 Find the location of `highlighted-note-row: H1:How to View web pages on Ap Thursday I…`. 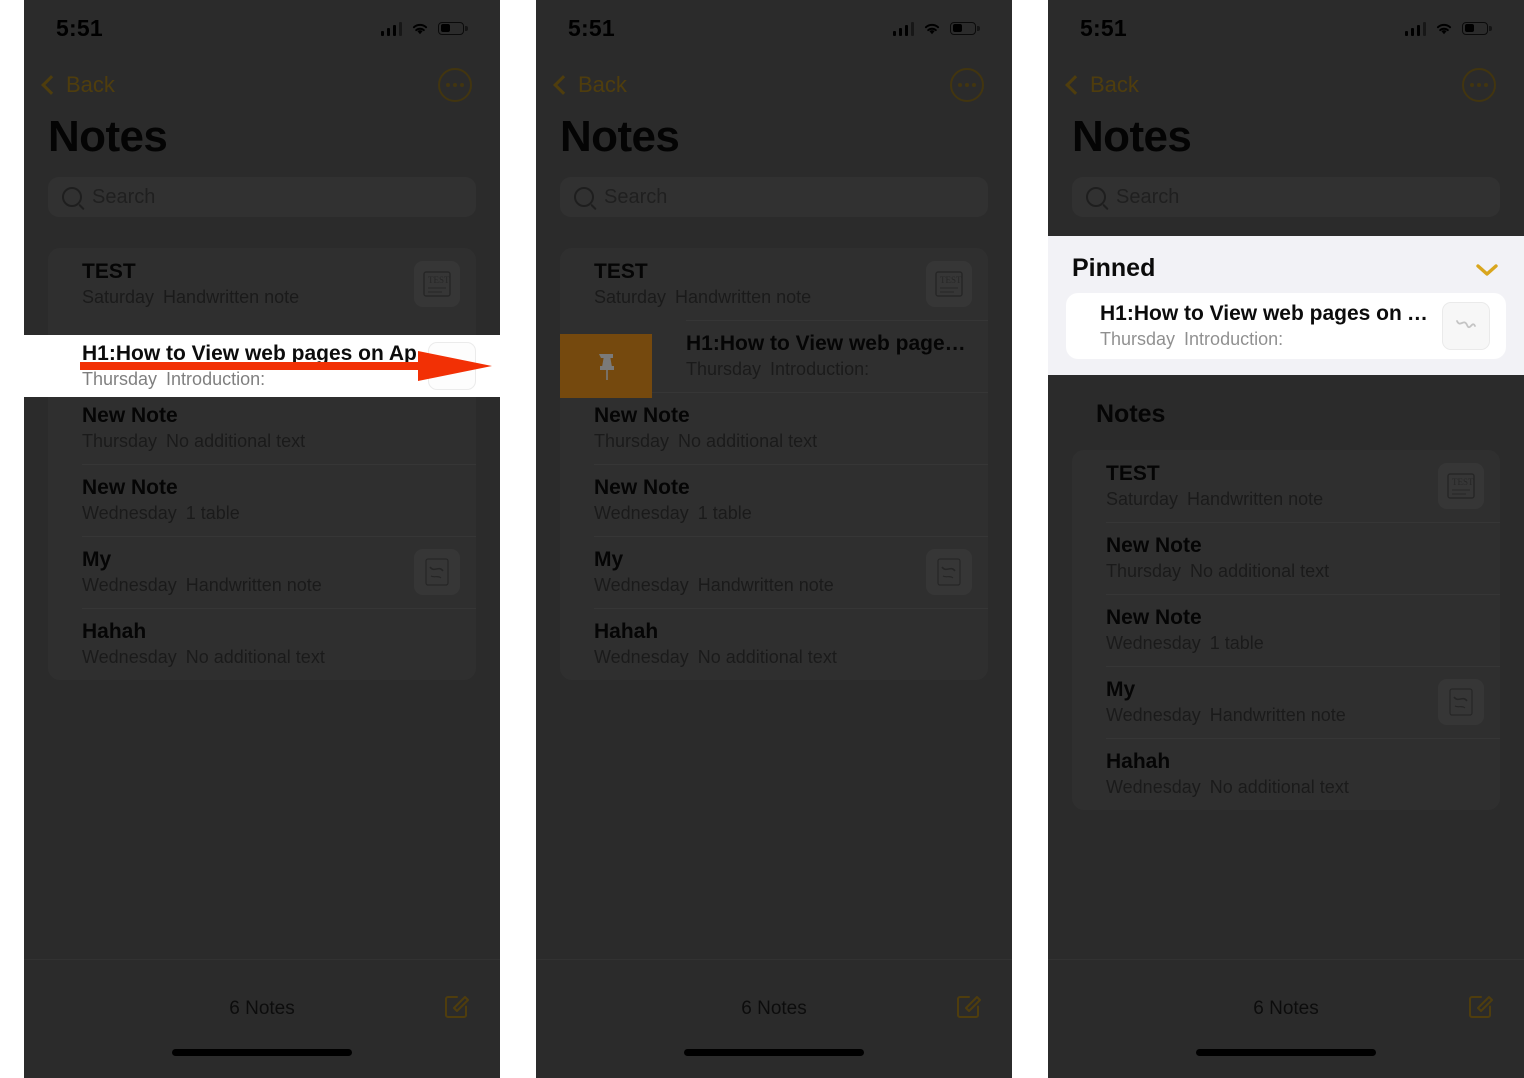

highlighted-note-row: H1:How to View web pages on Ap Thursday I… is located at coordinates (262, 366).